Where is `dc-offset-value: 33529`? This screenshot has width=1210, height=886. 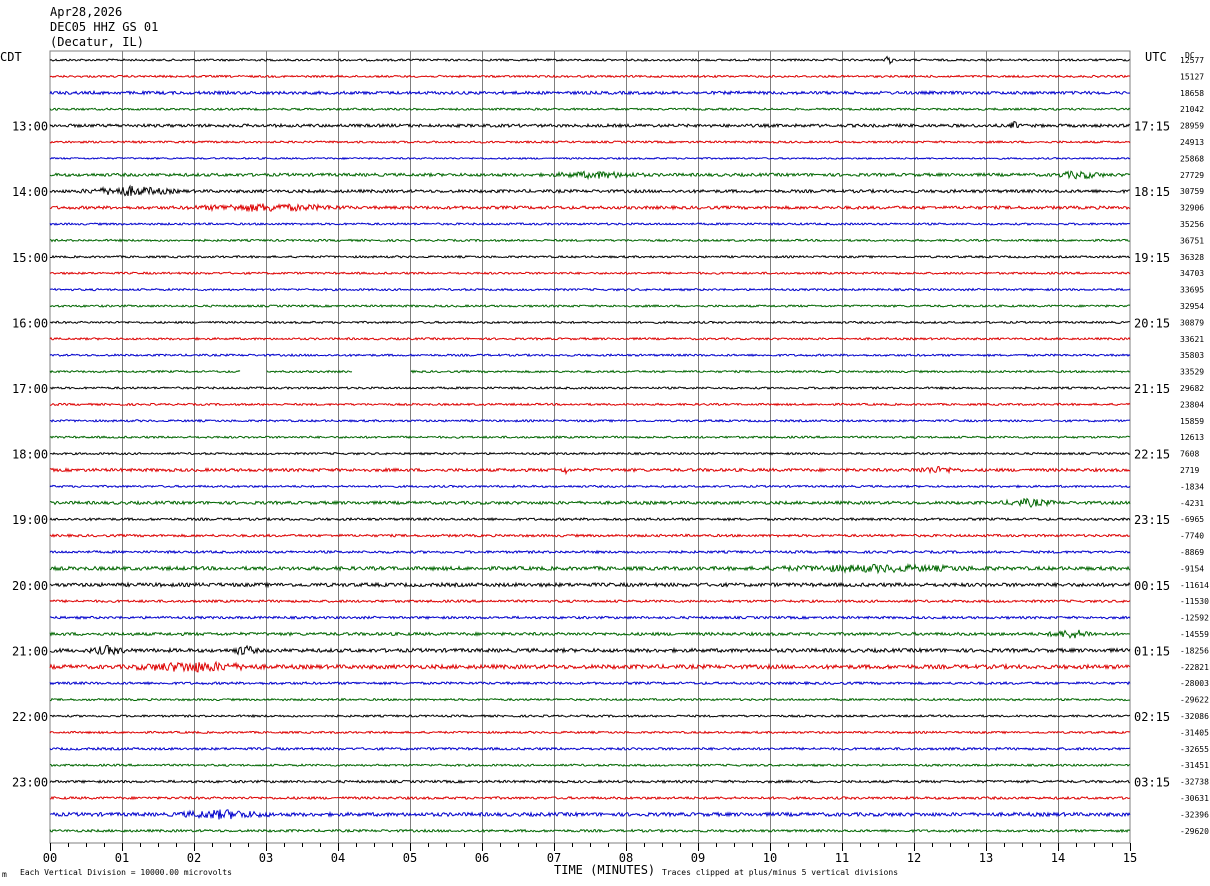 dc-offset-value: 33529 is located at coordinates (1192, 372).